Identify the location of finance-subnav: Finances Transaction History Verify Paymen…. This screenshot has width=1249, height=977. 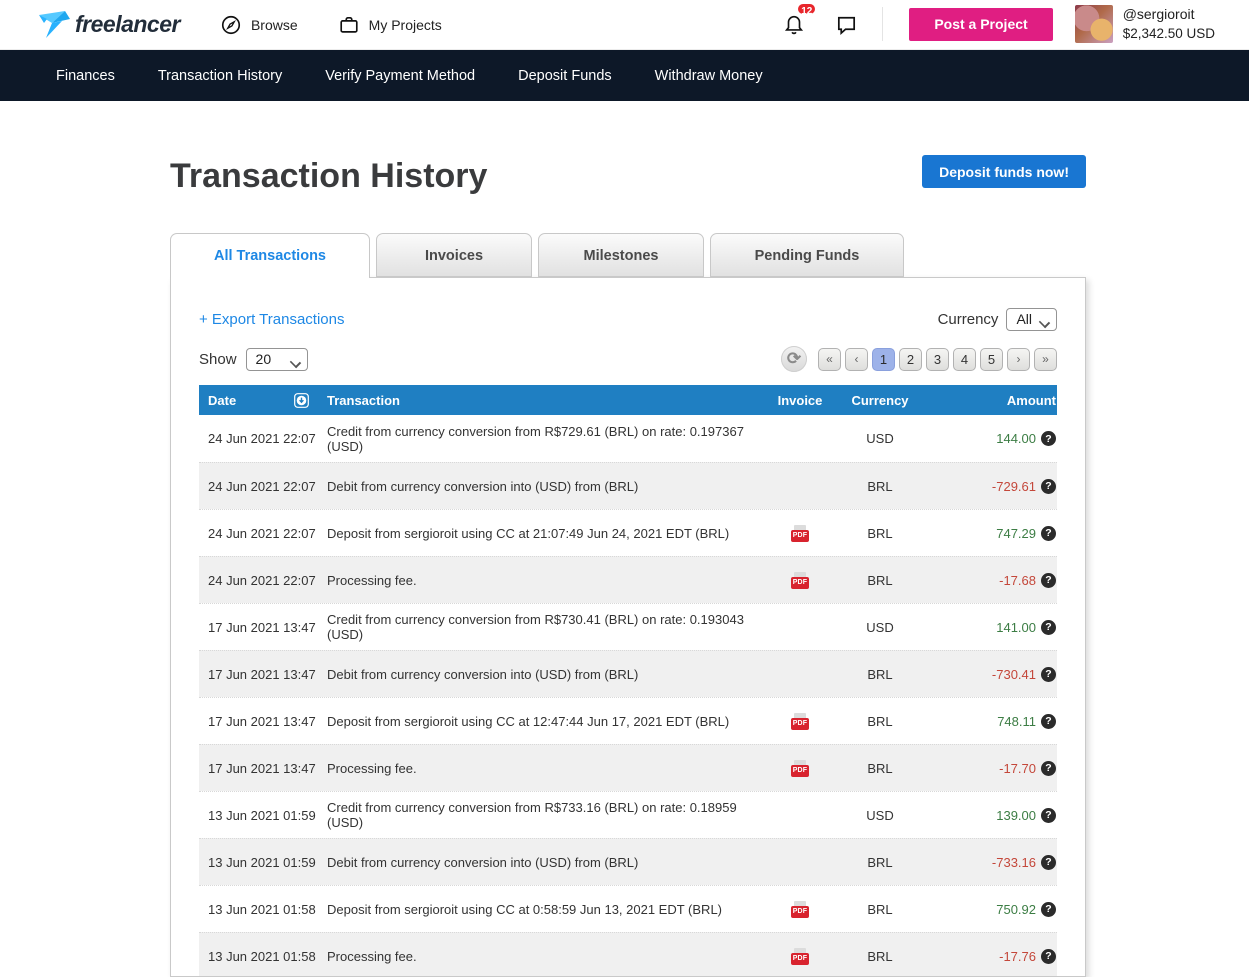
(624, 75).